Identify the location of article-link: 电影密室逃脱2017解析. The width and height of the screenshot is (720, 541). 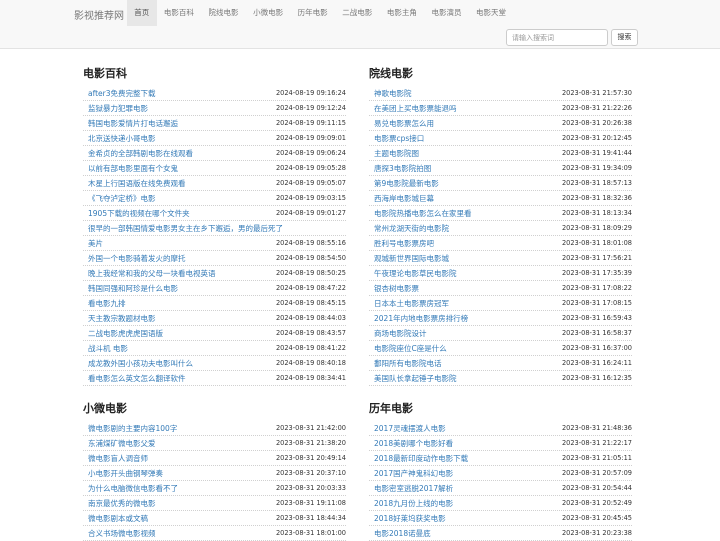
(413, 488).